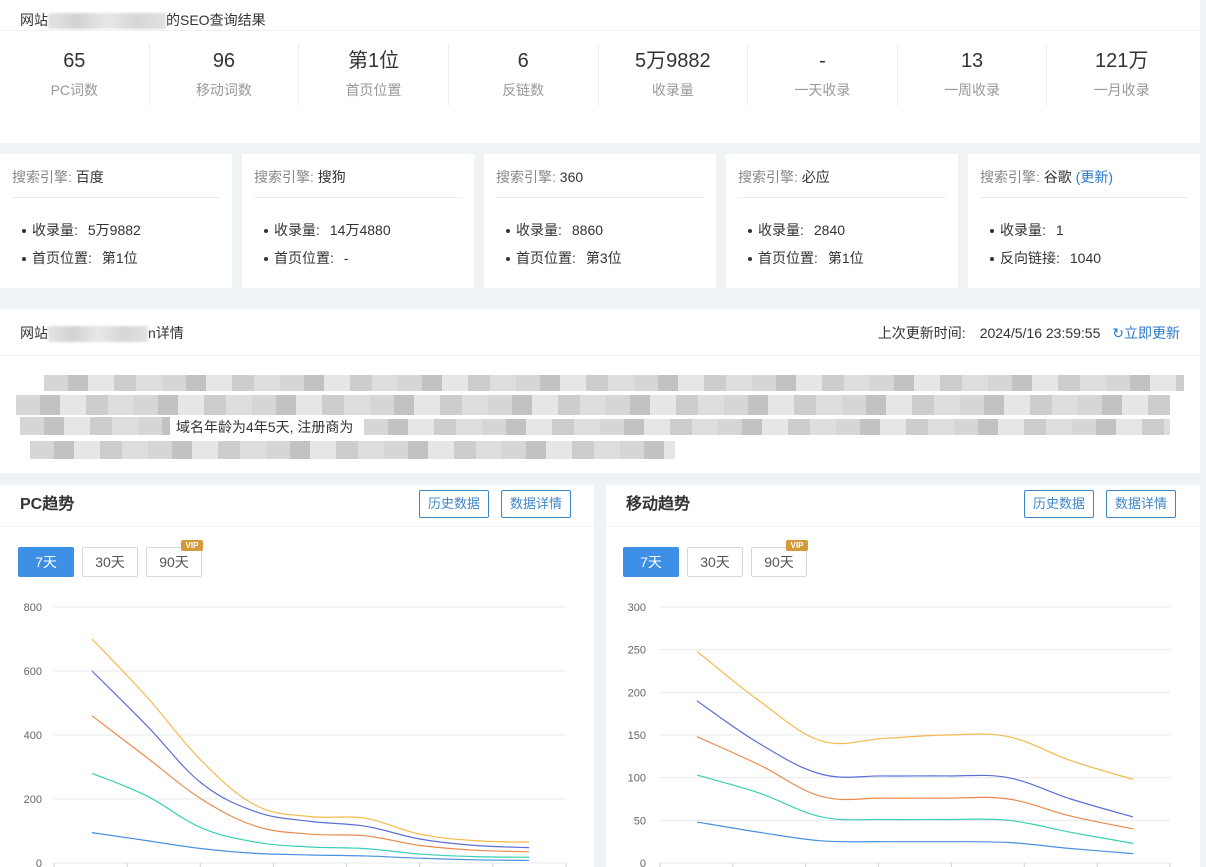  Describe the element at coordinates (1094, 177) in the screenshot. I see `google-update-link: (更新)` at that location.